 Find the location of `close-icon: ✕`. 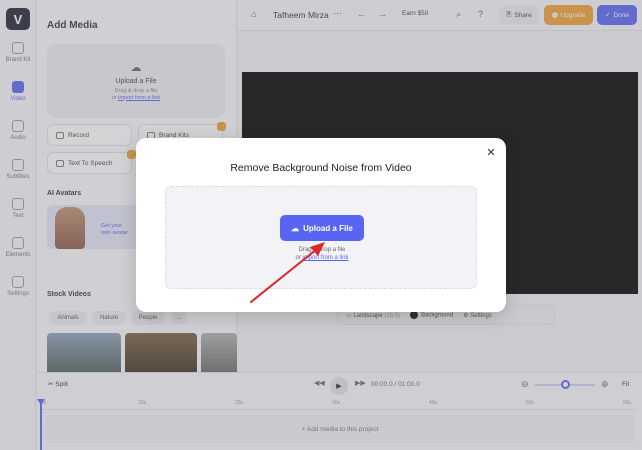

close-icon: ✕ is located at coordinates (491, 152).